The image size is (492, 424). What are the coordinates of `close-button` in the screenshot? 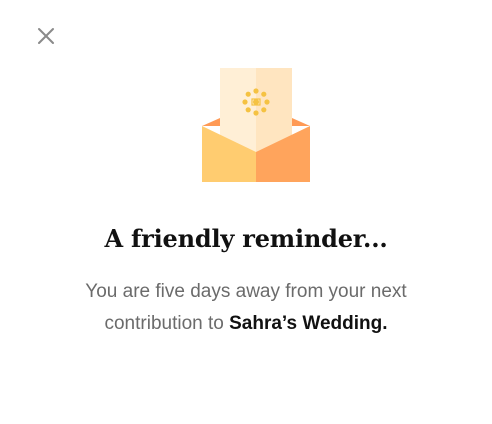 It's located at (46, 36).